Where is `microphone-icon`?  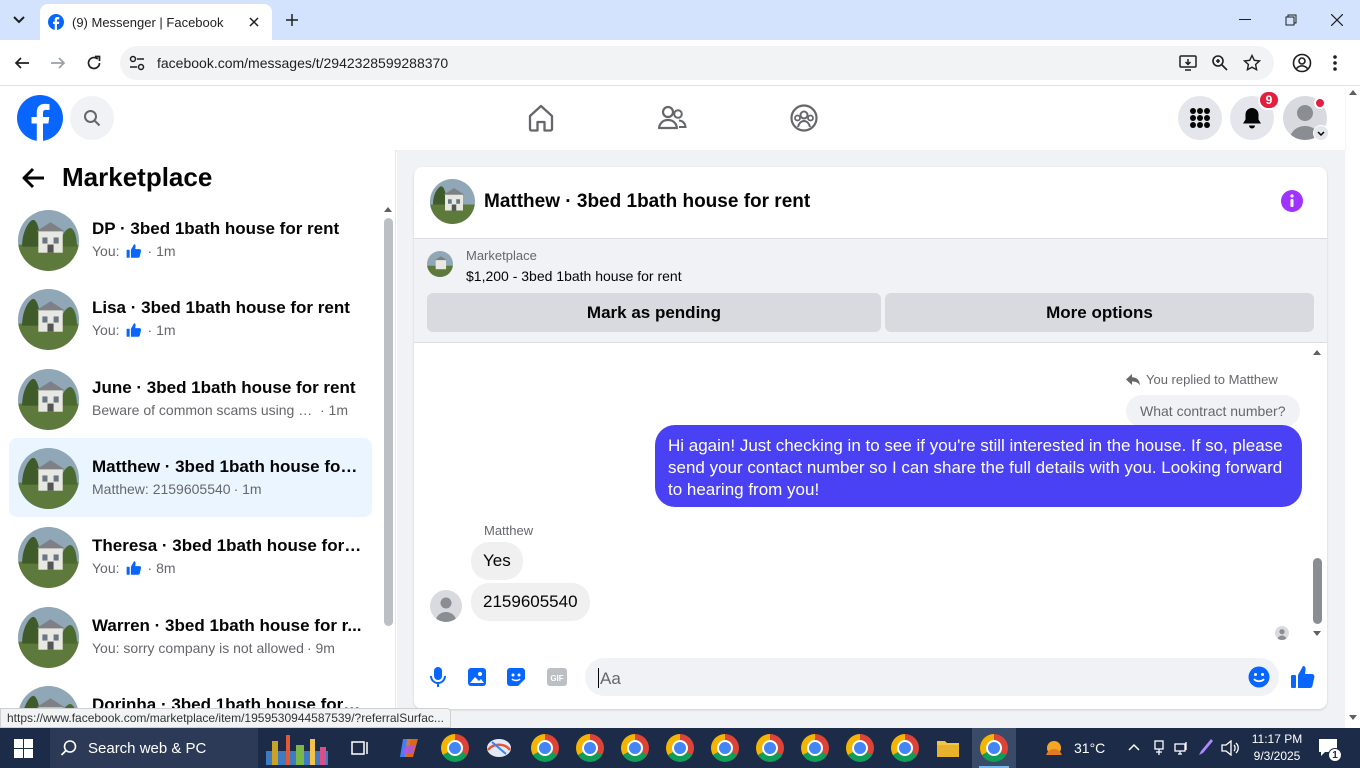 microphone-icon is located at coordinates (438, 677).